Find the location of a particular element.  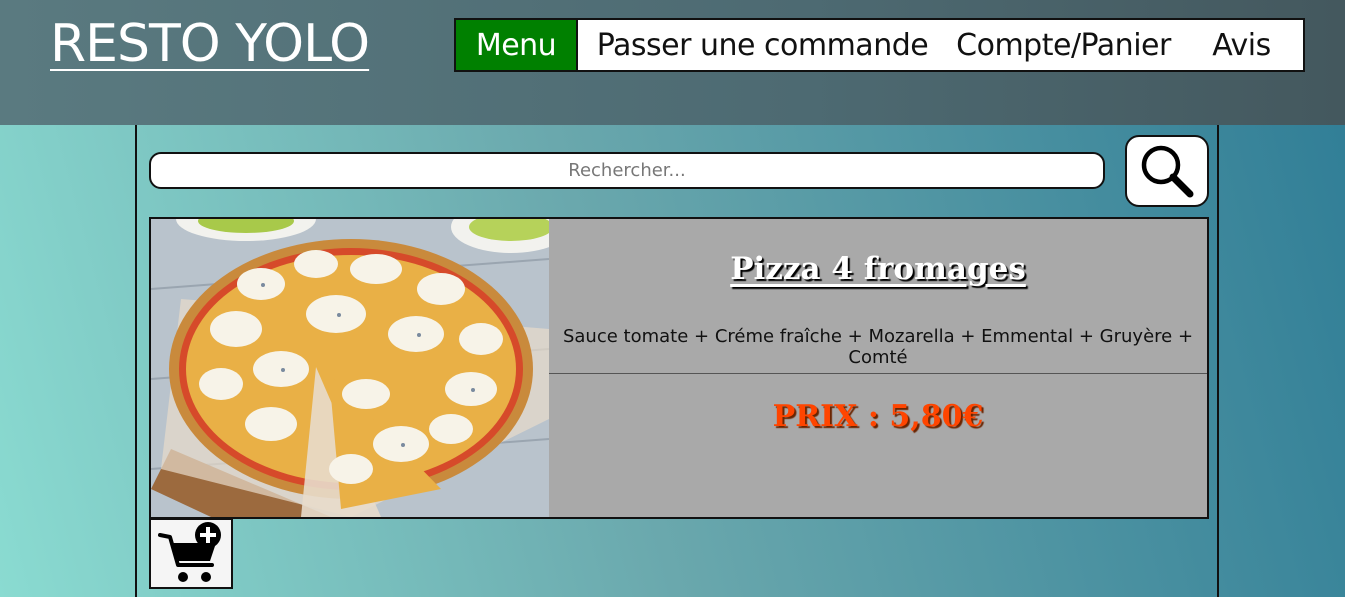

search-button is located at coordinates (1167, 171).